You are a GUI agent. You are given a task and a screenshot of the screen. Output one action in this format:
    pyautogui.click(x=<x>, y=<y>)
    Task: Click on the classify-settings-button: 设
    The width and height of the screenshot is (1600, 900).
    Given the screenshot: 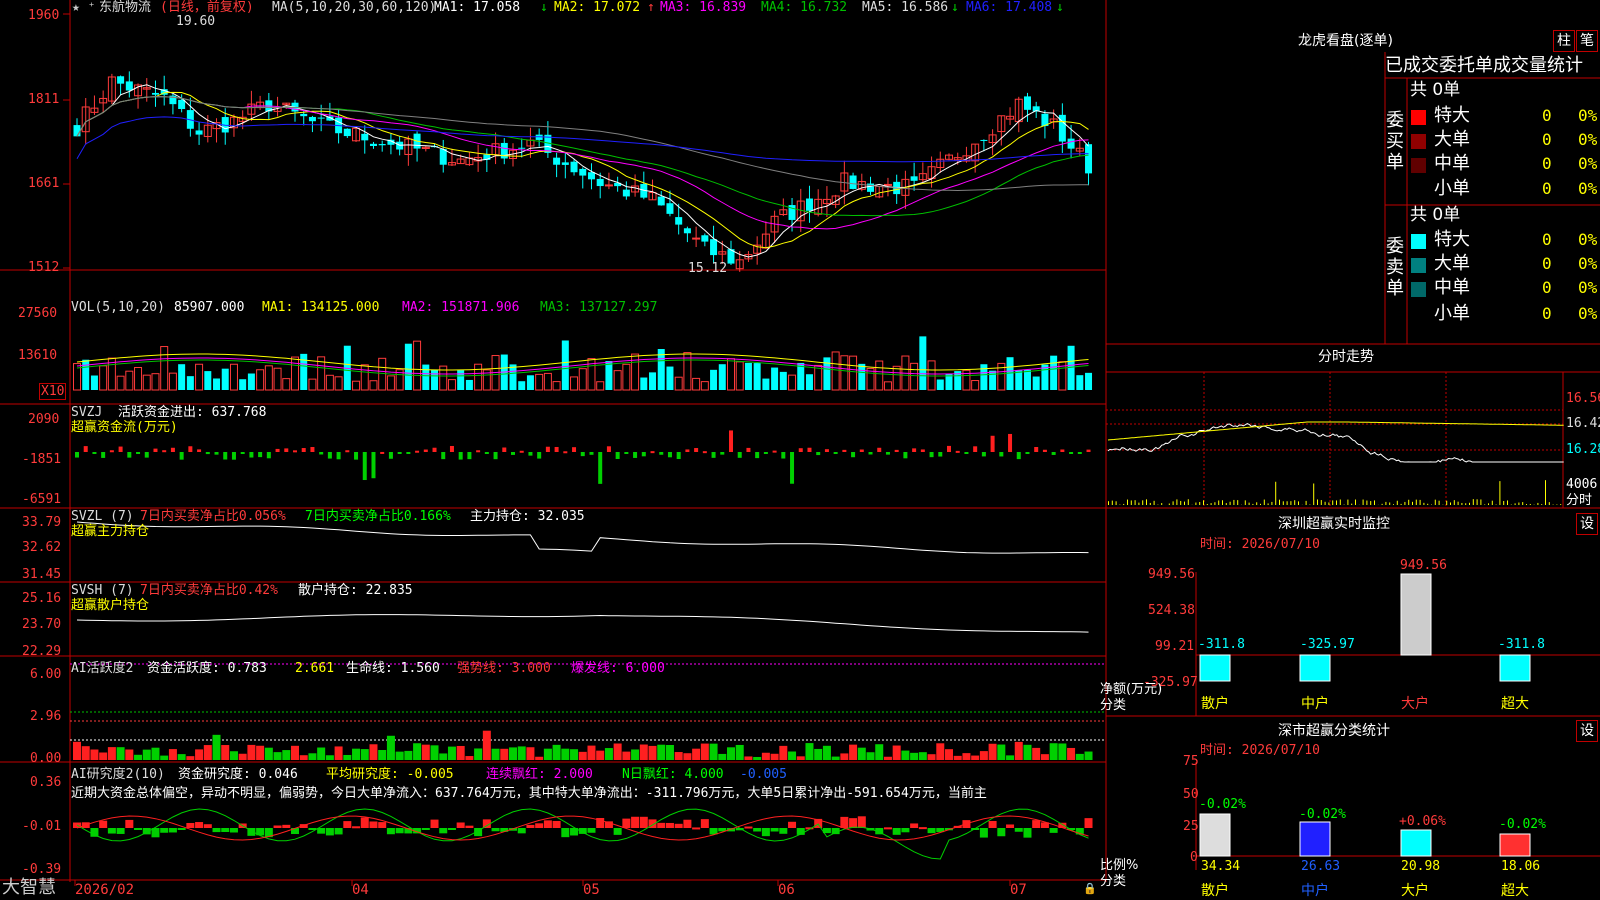 What is the action you would take?
    pyautogui.click(x=1587, y=731)
    